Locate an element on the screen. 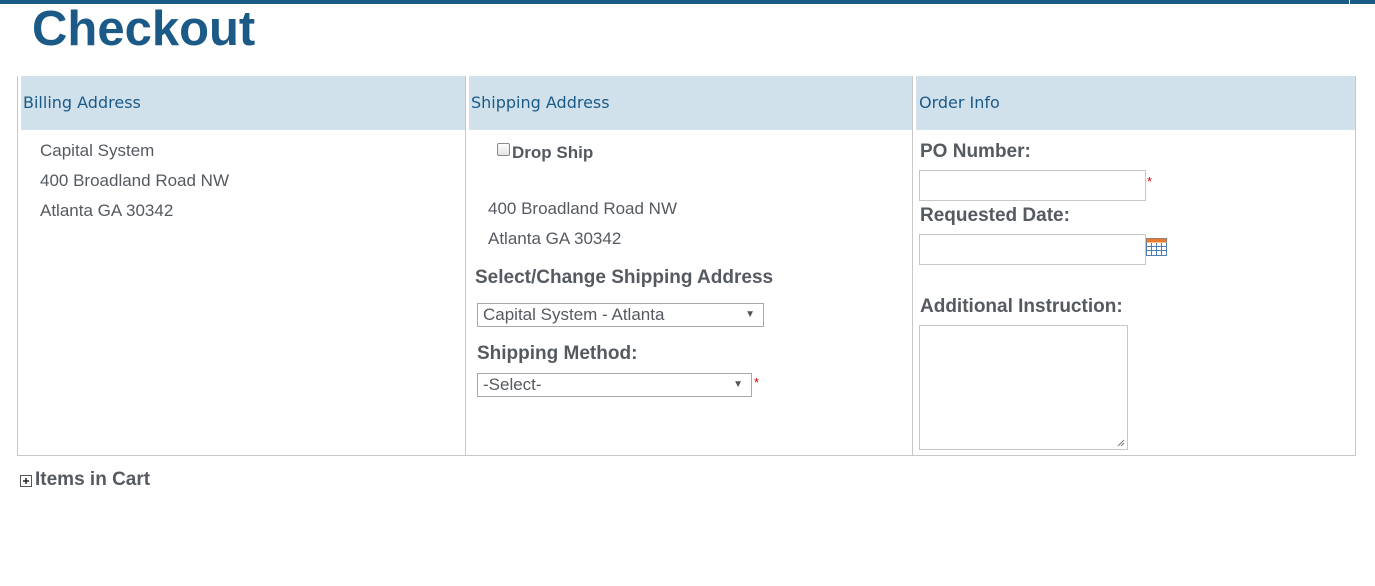 The height and width of the screenshot is (586, 1375). shipping-street: 400 Broadland Road NW is located at coordinates (583, 208).